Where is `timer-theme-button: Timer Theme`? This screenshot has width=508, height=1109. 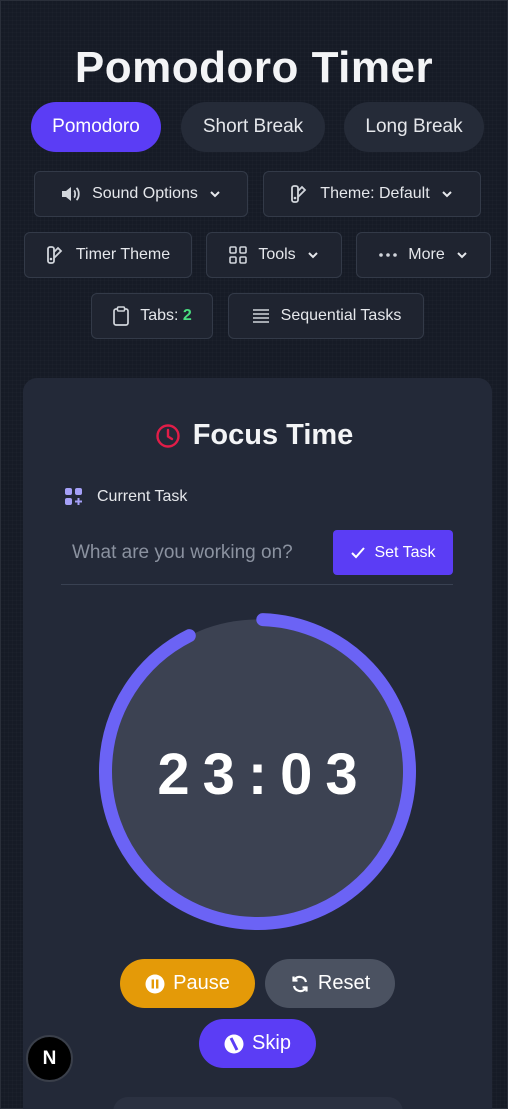 timer-theme-button: Timer Theme is located at coordinates (108, 255).